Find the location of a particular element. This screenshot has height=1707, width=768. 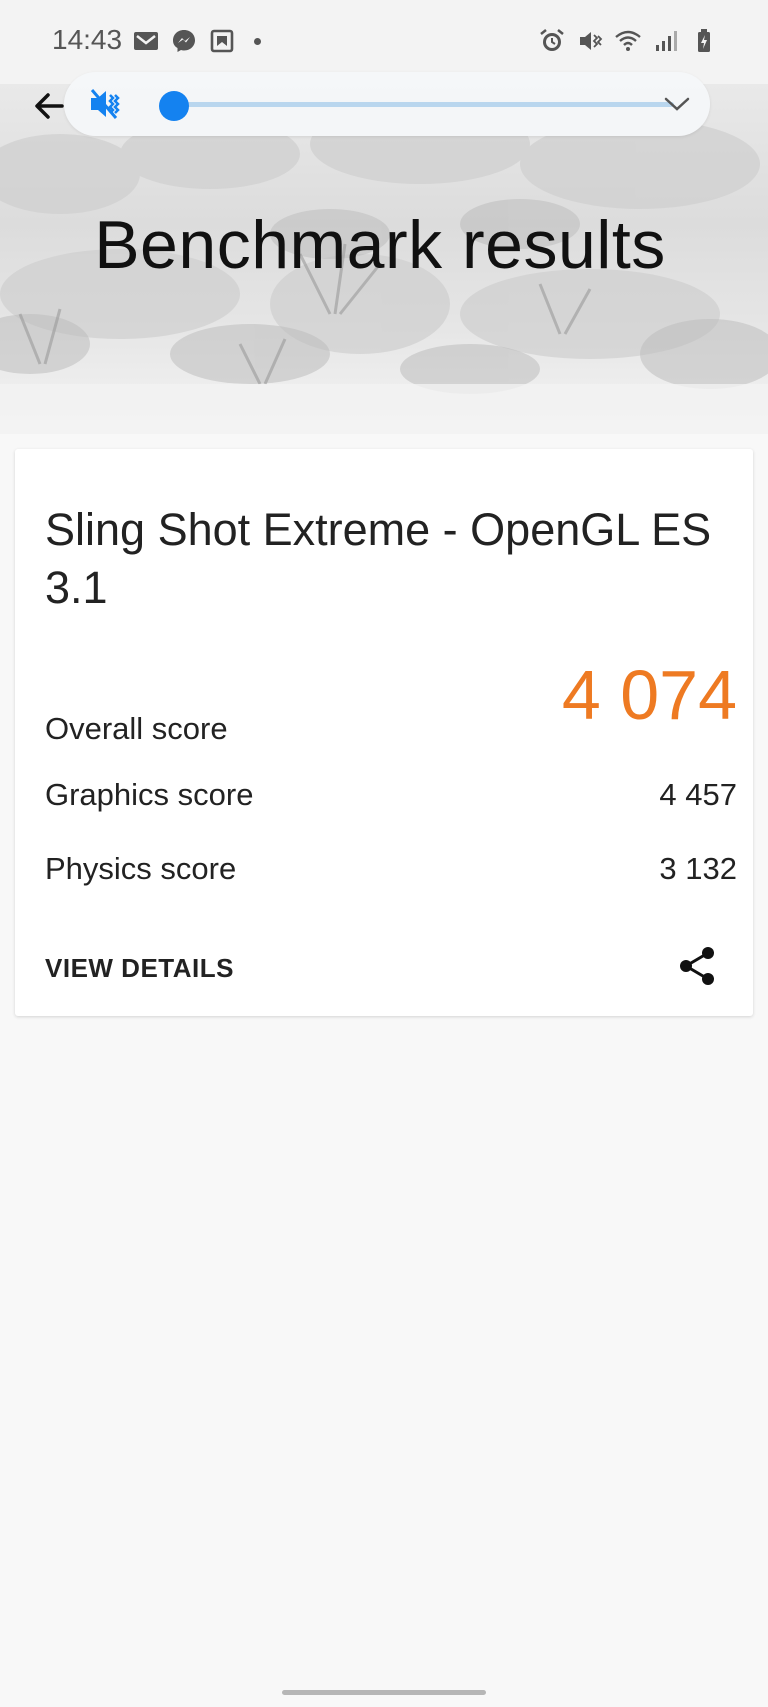

image-app-icon is located at coordinates (222, 41).